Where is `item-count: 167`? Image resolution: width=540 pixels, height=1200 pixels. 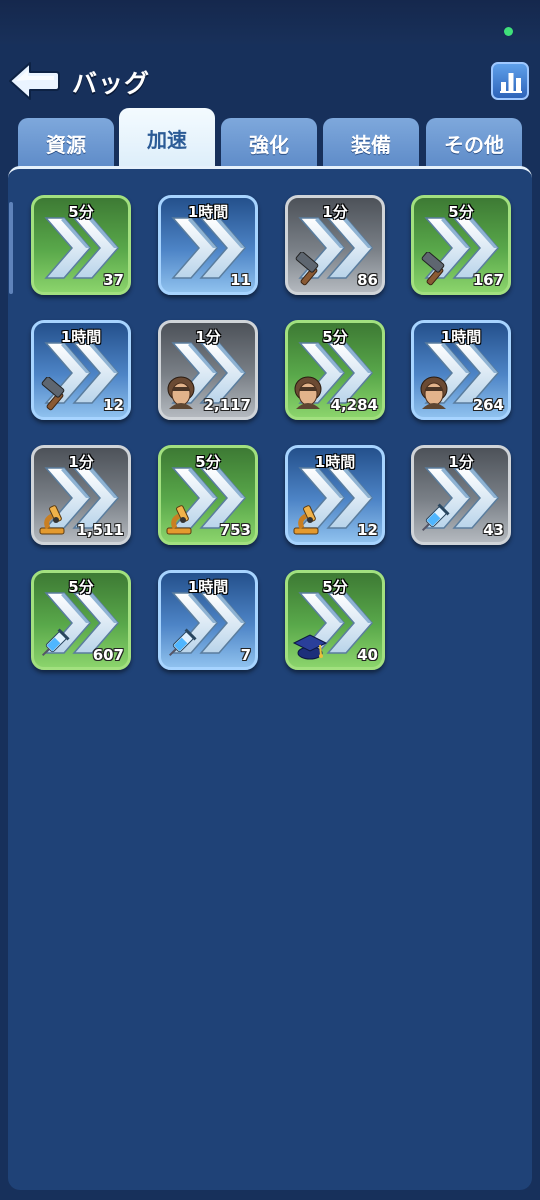 item-count: 167 is located at coordinates (488, 280).